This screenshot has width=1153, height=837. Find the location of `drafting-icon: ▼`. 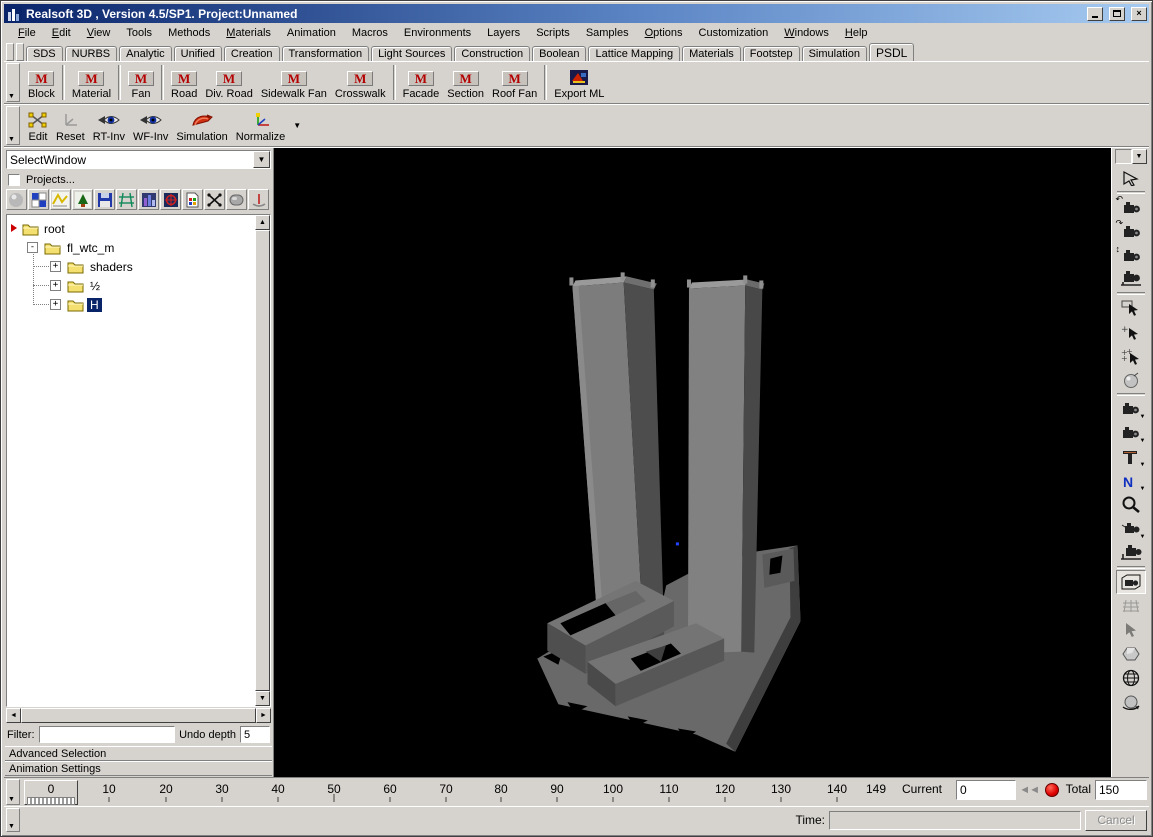

drafting-icon: ▼ is located at coordinates (1131, 457).